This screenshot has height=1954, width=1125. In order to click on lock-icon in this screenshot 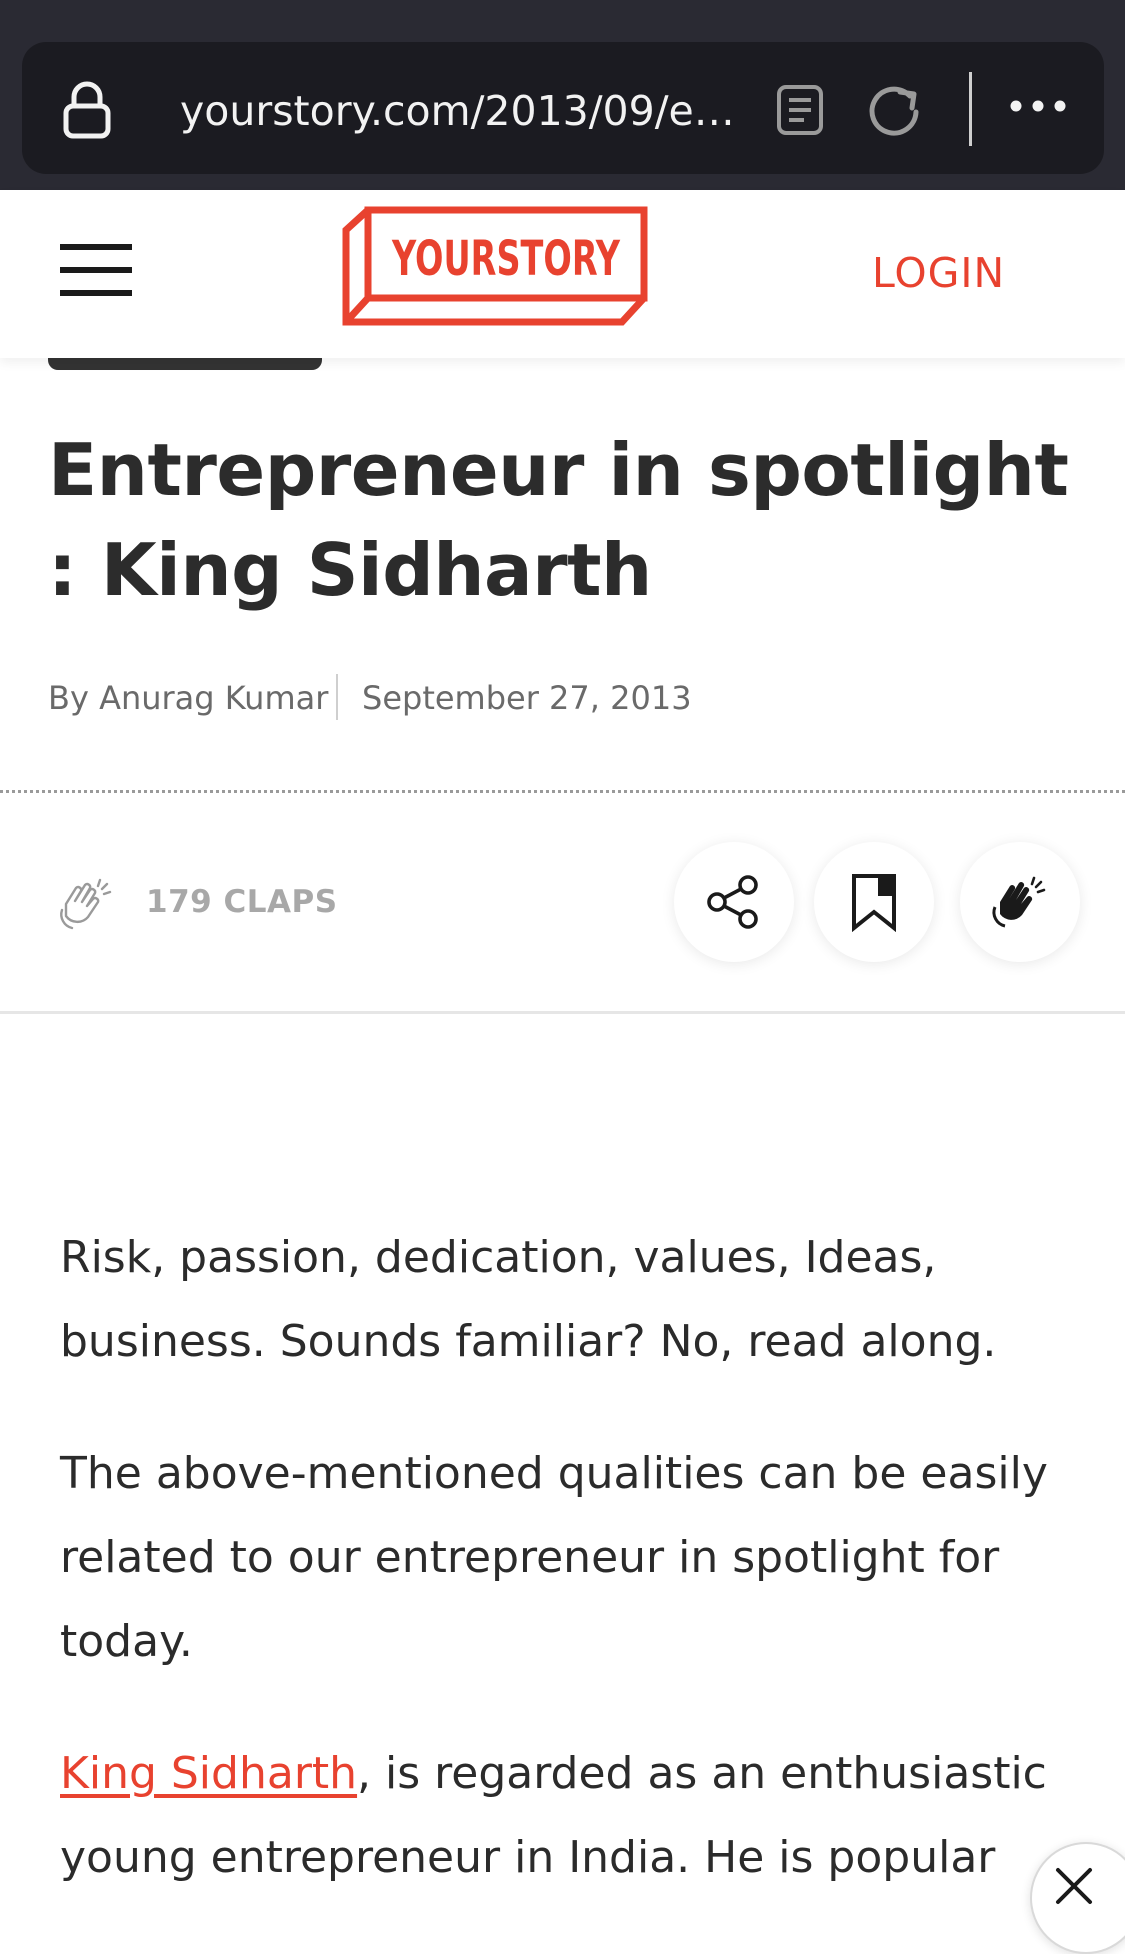, I will do `click(87, 110)`.